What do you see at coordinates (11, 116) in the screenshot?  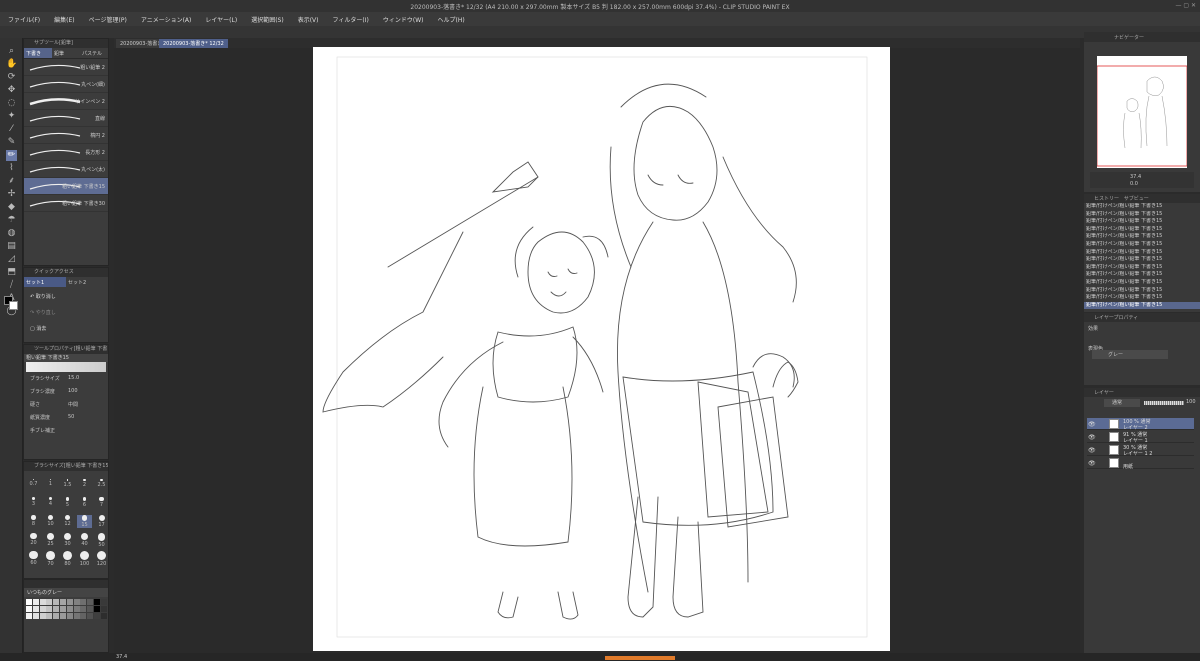 I see `magic-wand-icon: ✦` at bounding box center [11, 116].